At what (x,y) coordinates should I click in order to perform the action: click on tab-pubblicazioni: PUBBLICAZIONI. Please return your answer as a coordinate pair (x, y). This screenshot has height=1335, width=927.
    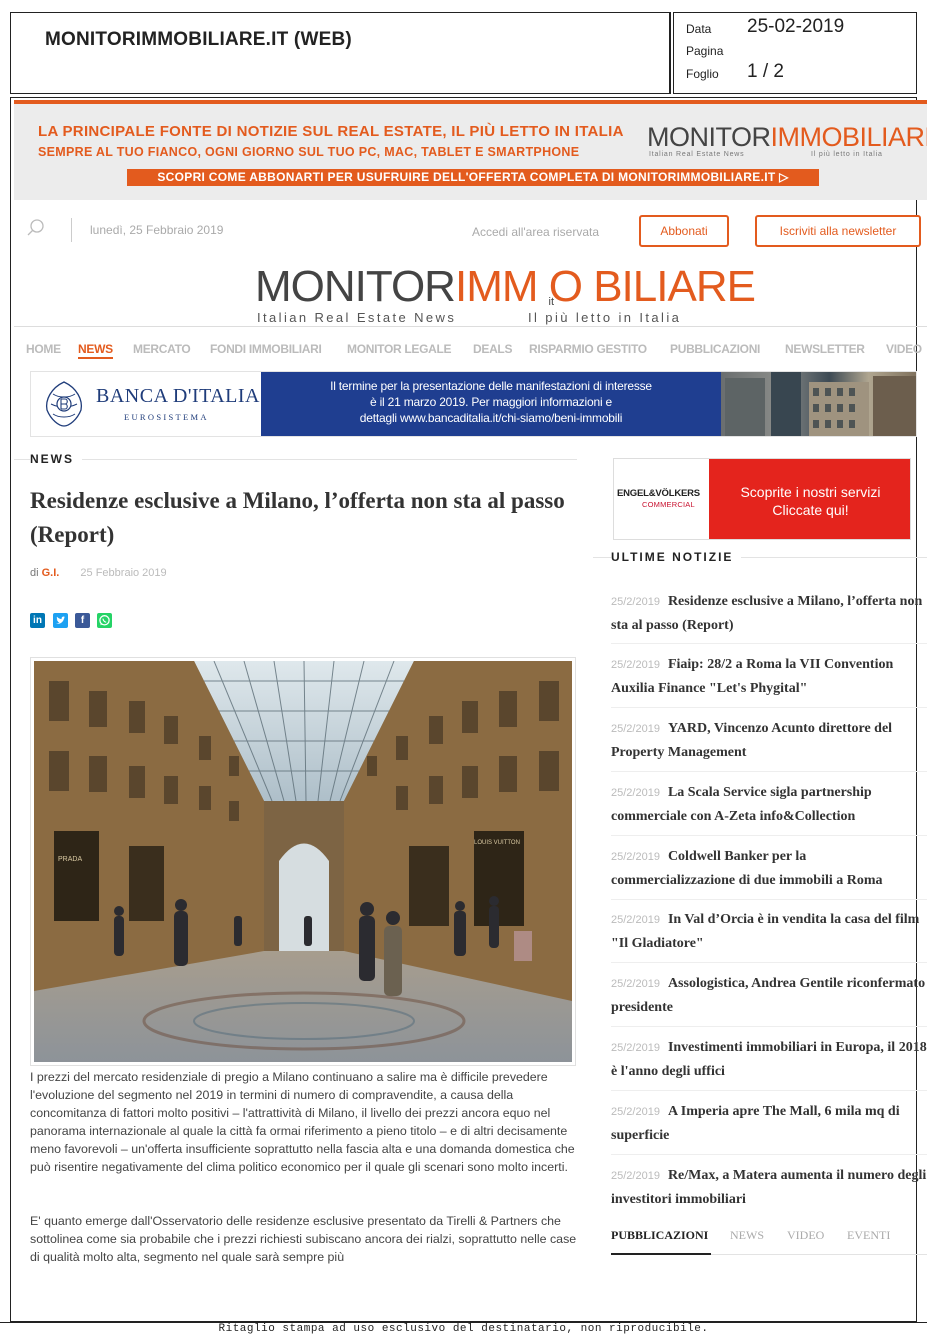
    Looking at the image, I should click on (659, 1235).